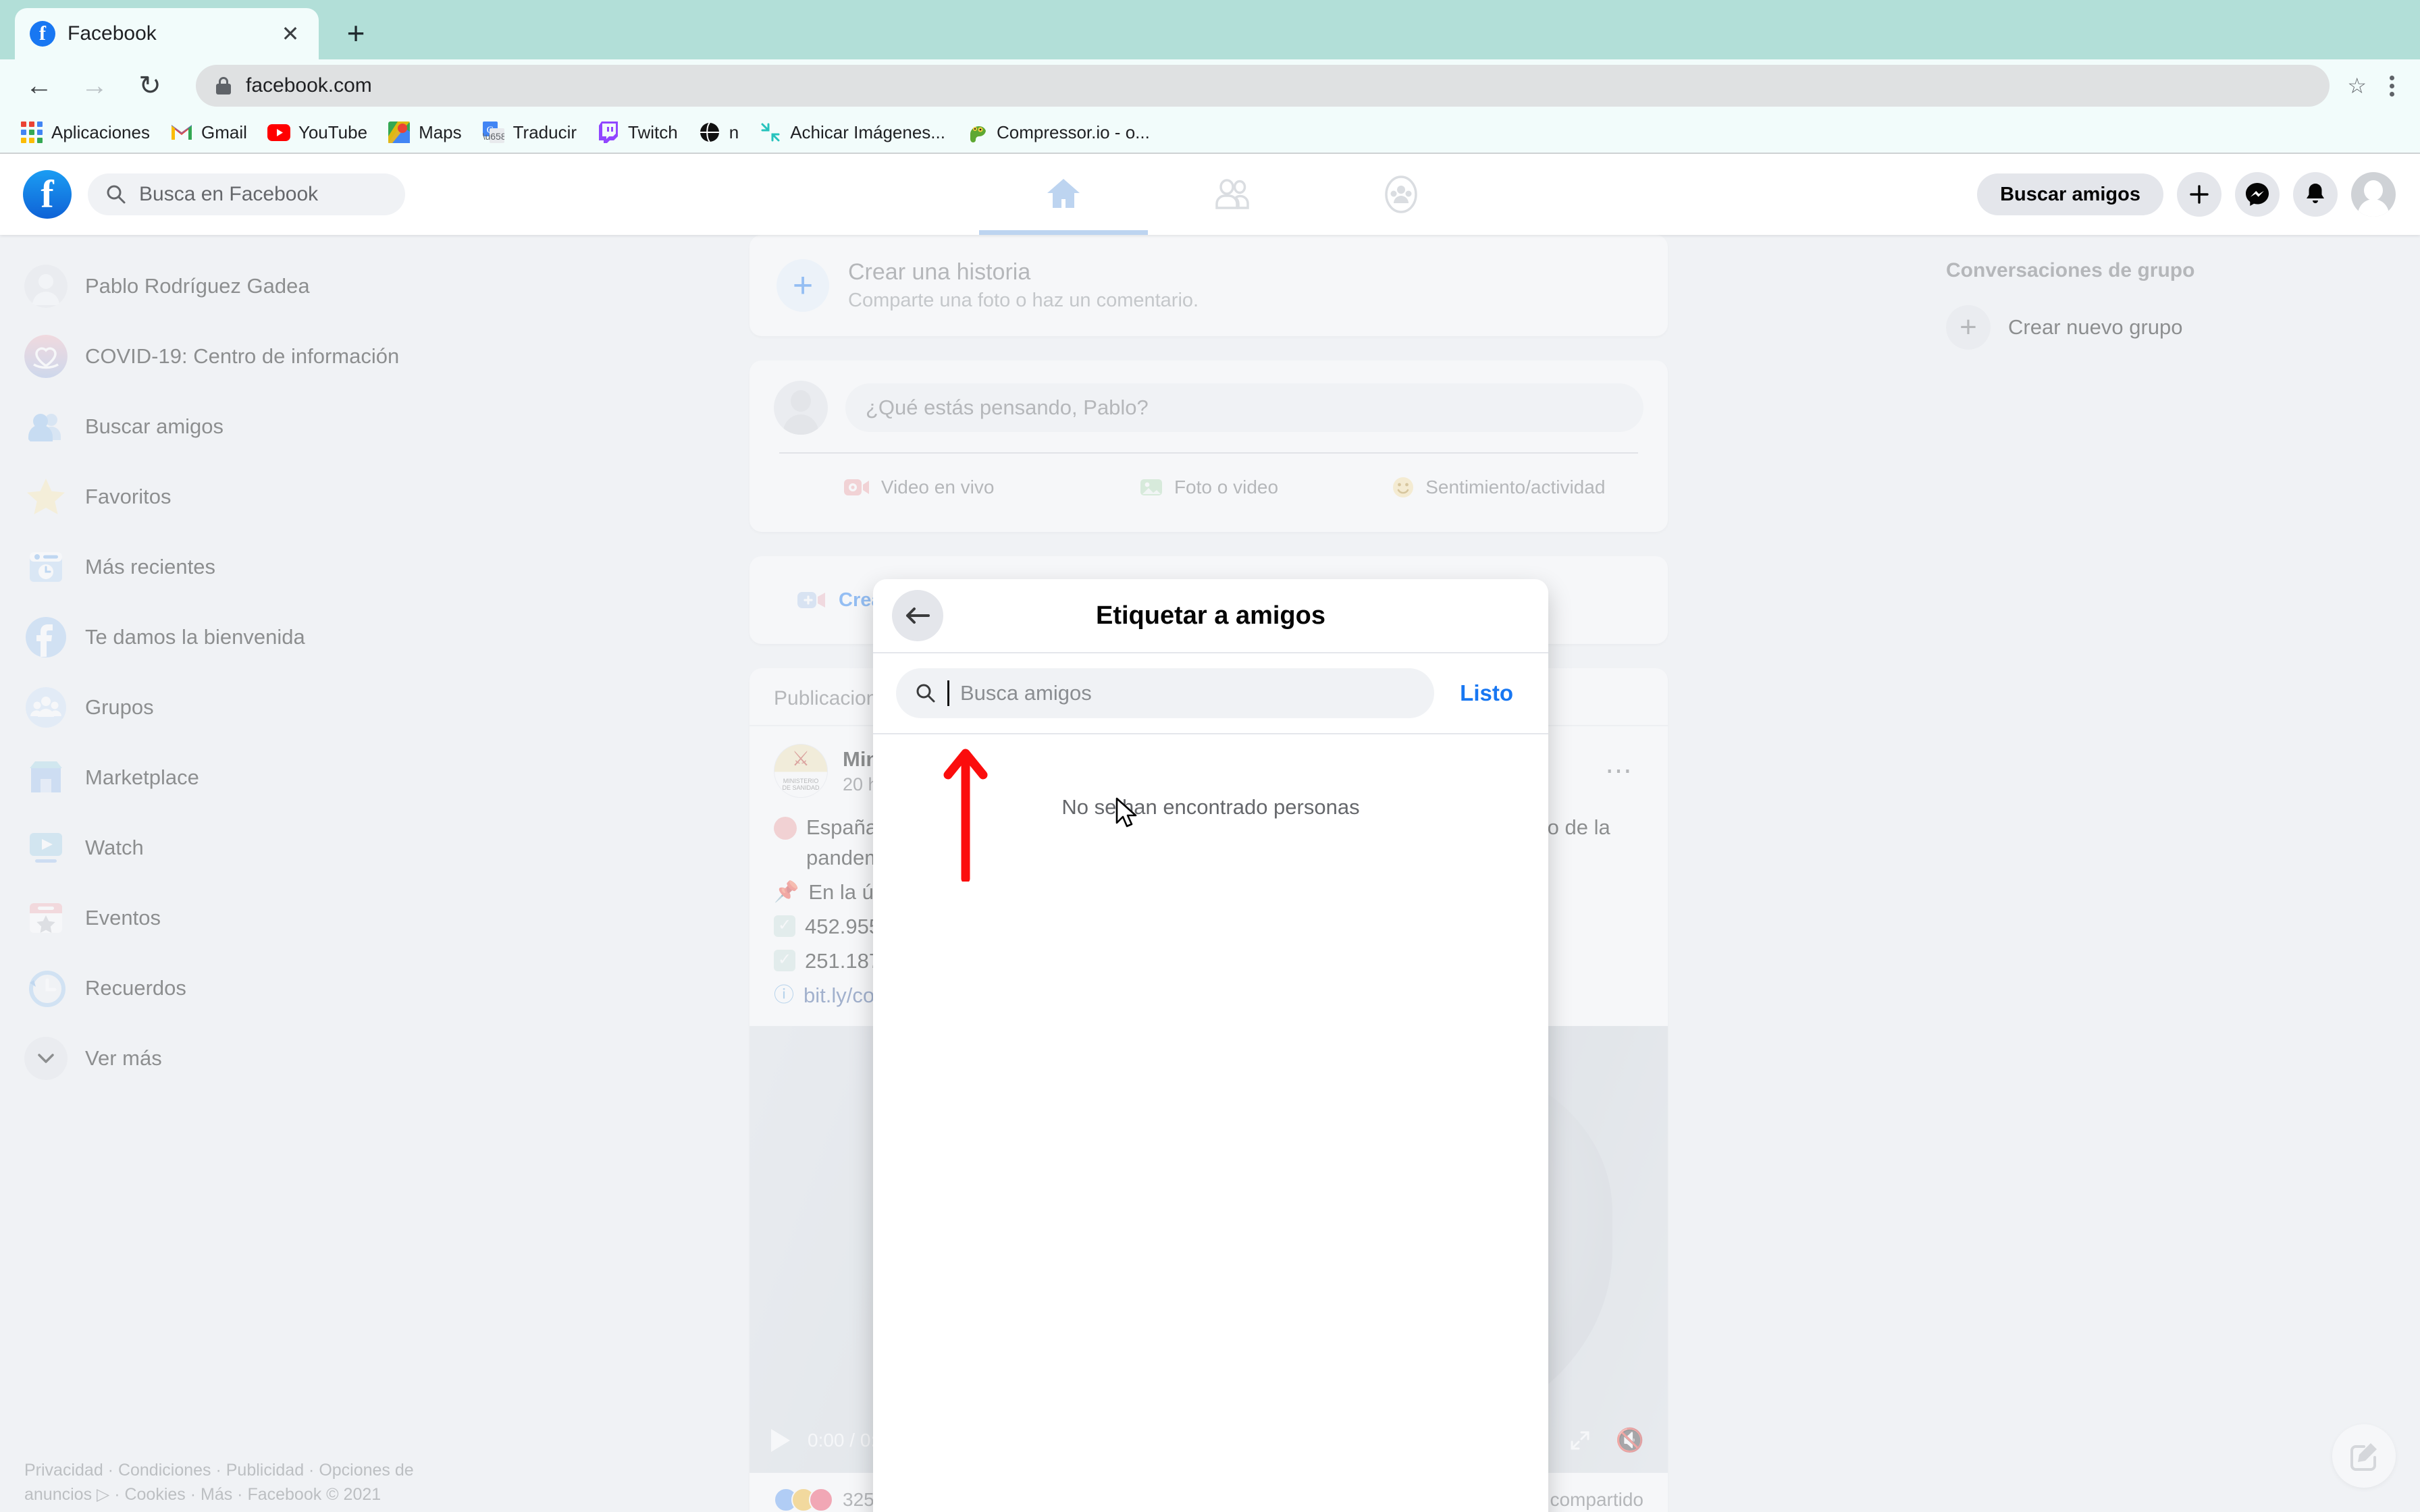 The width and height of the screenshot is (2420, 1512). I want to click on bell-icon, so click(2315, 193).